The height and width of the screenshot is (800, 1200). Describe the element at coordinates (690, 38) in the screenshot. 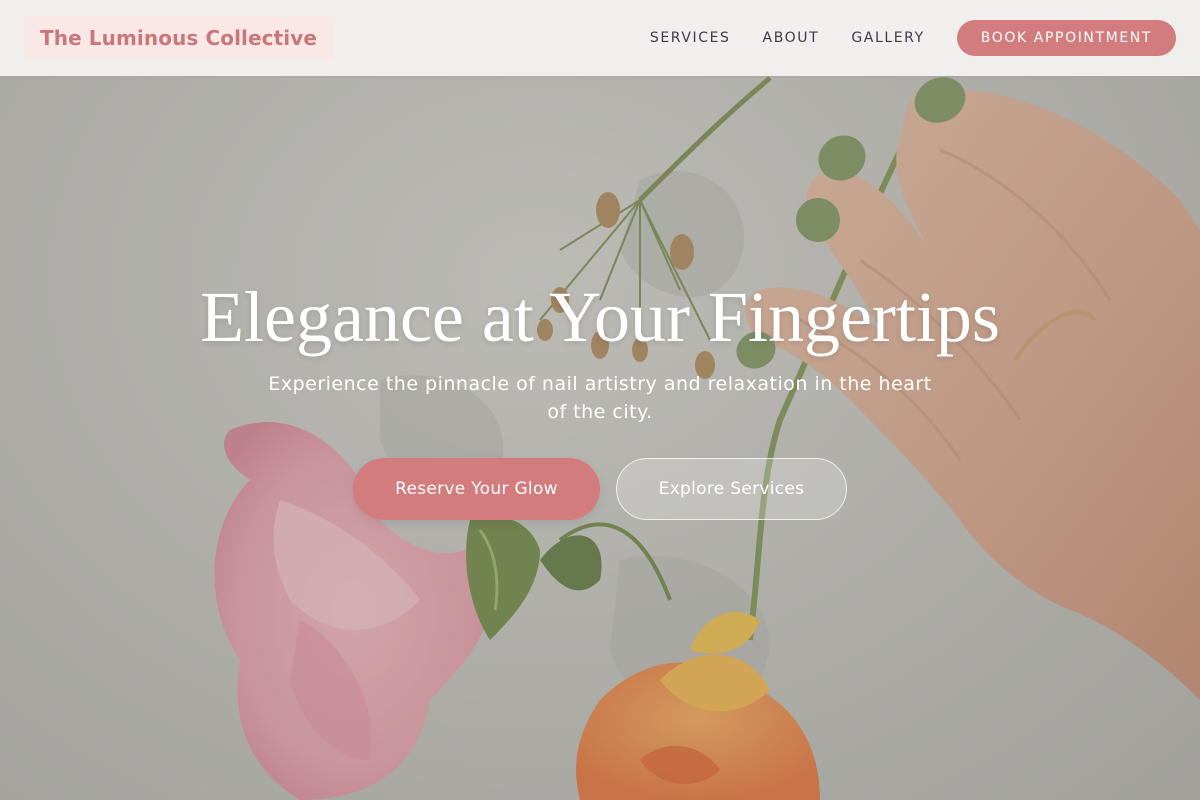

I see `nav-link-services: SERVICES` at that location.